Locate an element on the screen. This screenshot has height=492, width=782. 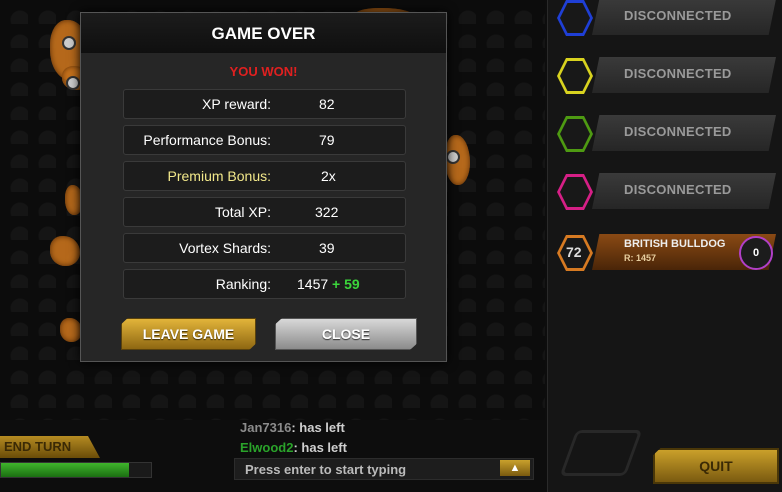
stat-value: 2x is located at coordinates (328, 176).